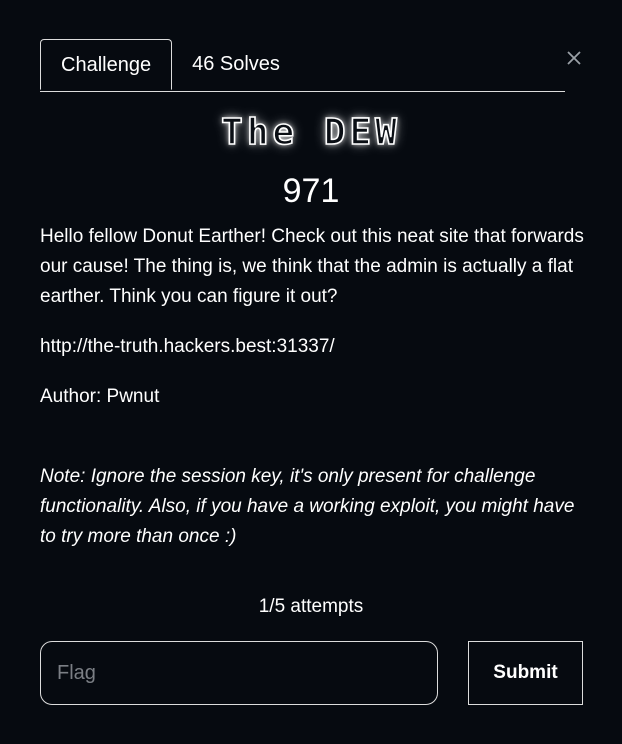 This screenshot has width=622, height=744. What do you see at coordinates (302, 65) in the screenshot?
I see `tab-bar: Challenge 46 Solves` at bounding box center [302, 65].